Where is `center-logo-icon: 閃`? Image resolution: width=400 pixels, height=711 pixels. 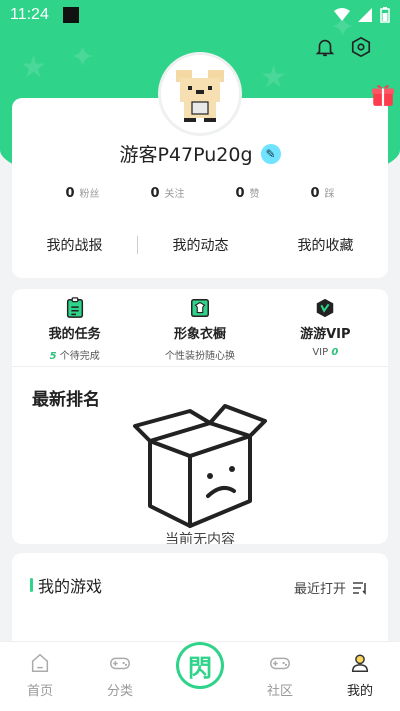 center-logo-icon: 閃 is located at coordinates (200, 665).